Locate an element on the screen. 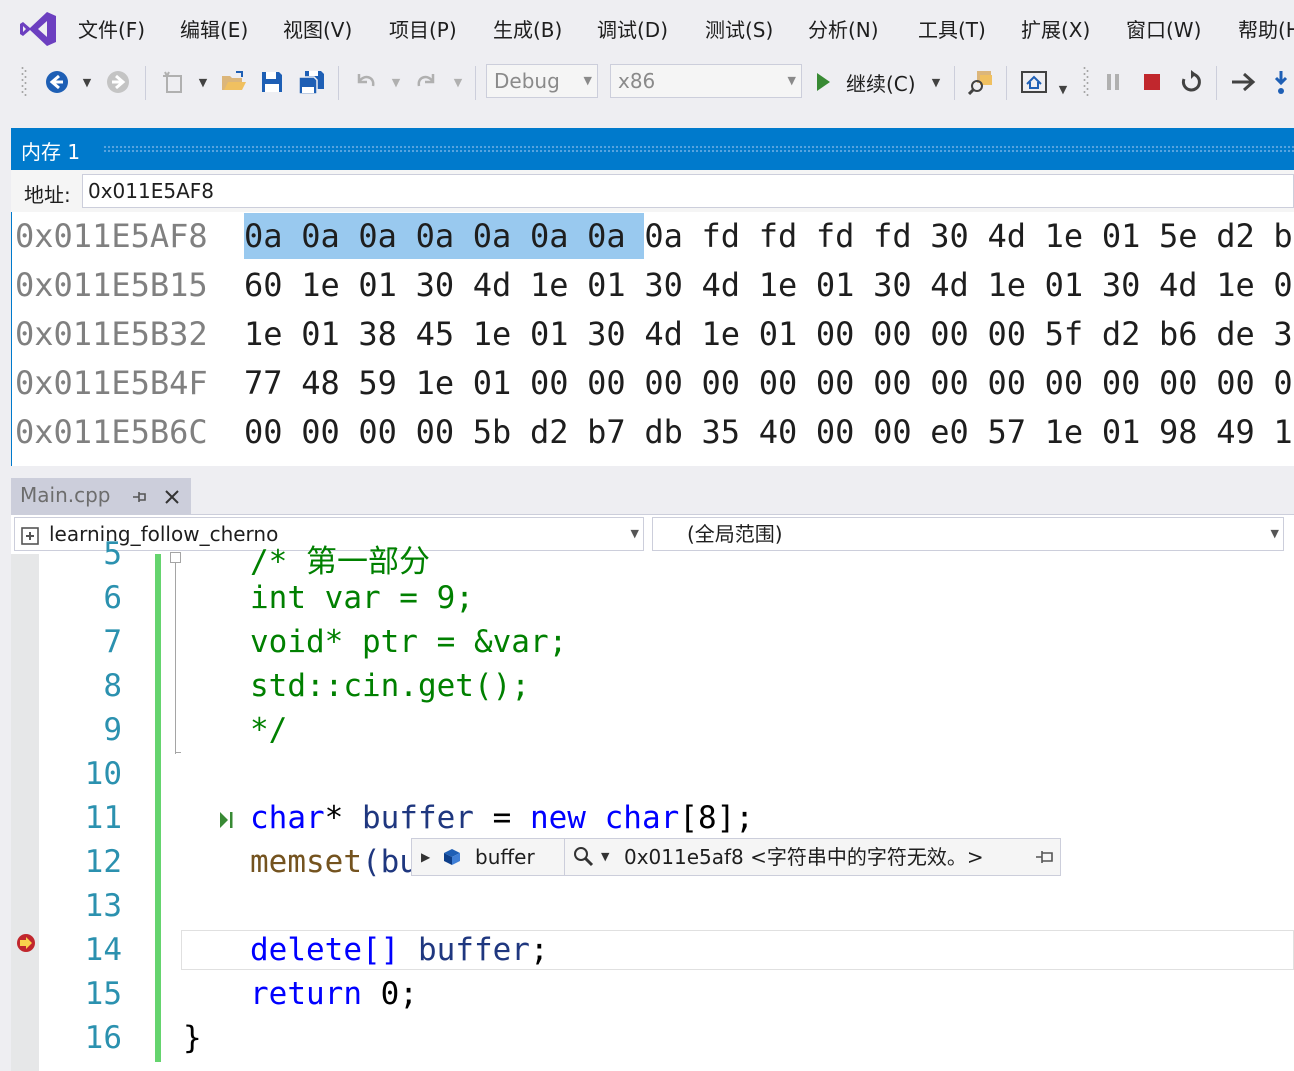 This screenshot has width=1294, height=1071. collapse-toggle is located at coordinates (175, 557).